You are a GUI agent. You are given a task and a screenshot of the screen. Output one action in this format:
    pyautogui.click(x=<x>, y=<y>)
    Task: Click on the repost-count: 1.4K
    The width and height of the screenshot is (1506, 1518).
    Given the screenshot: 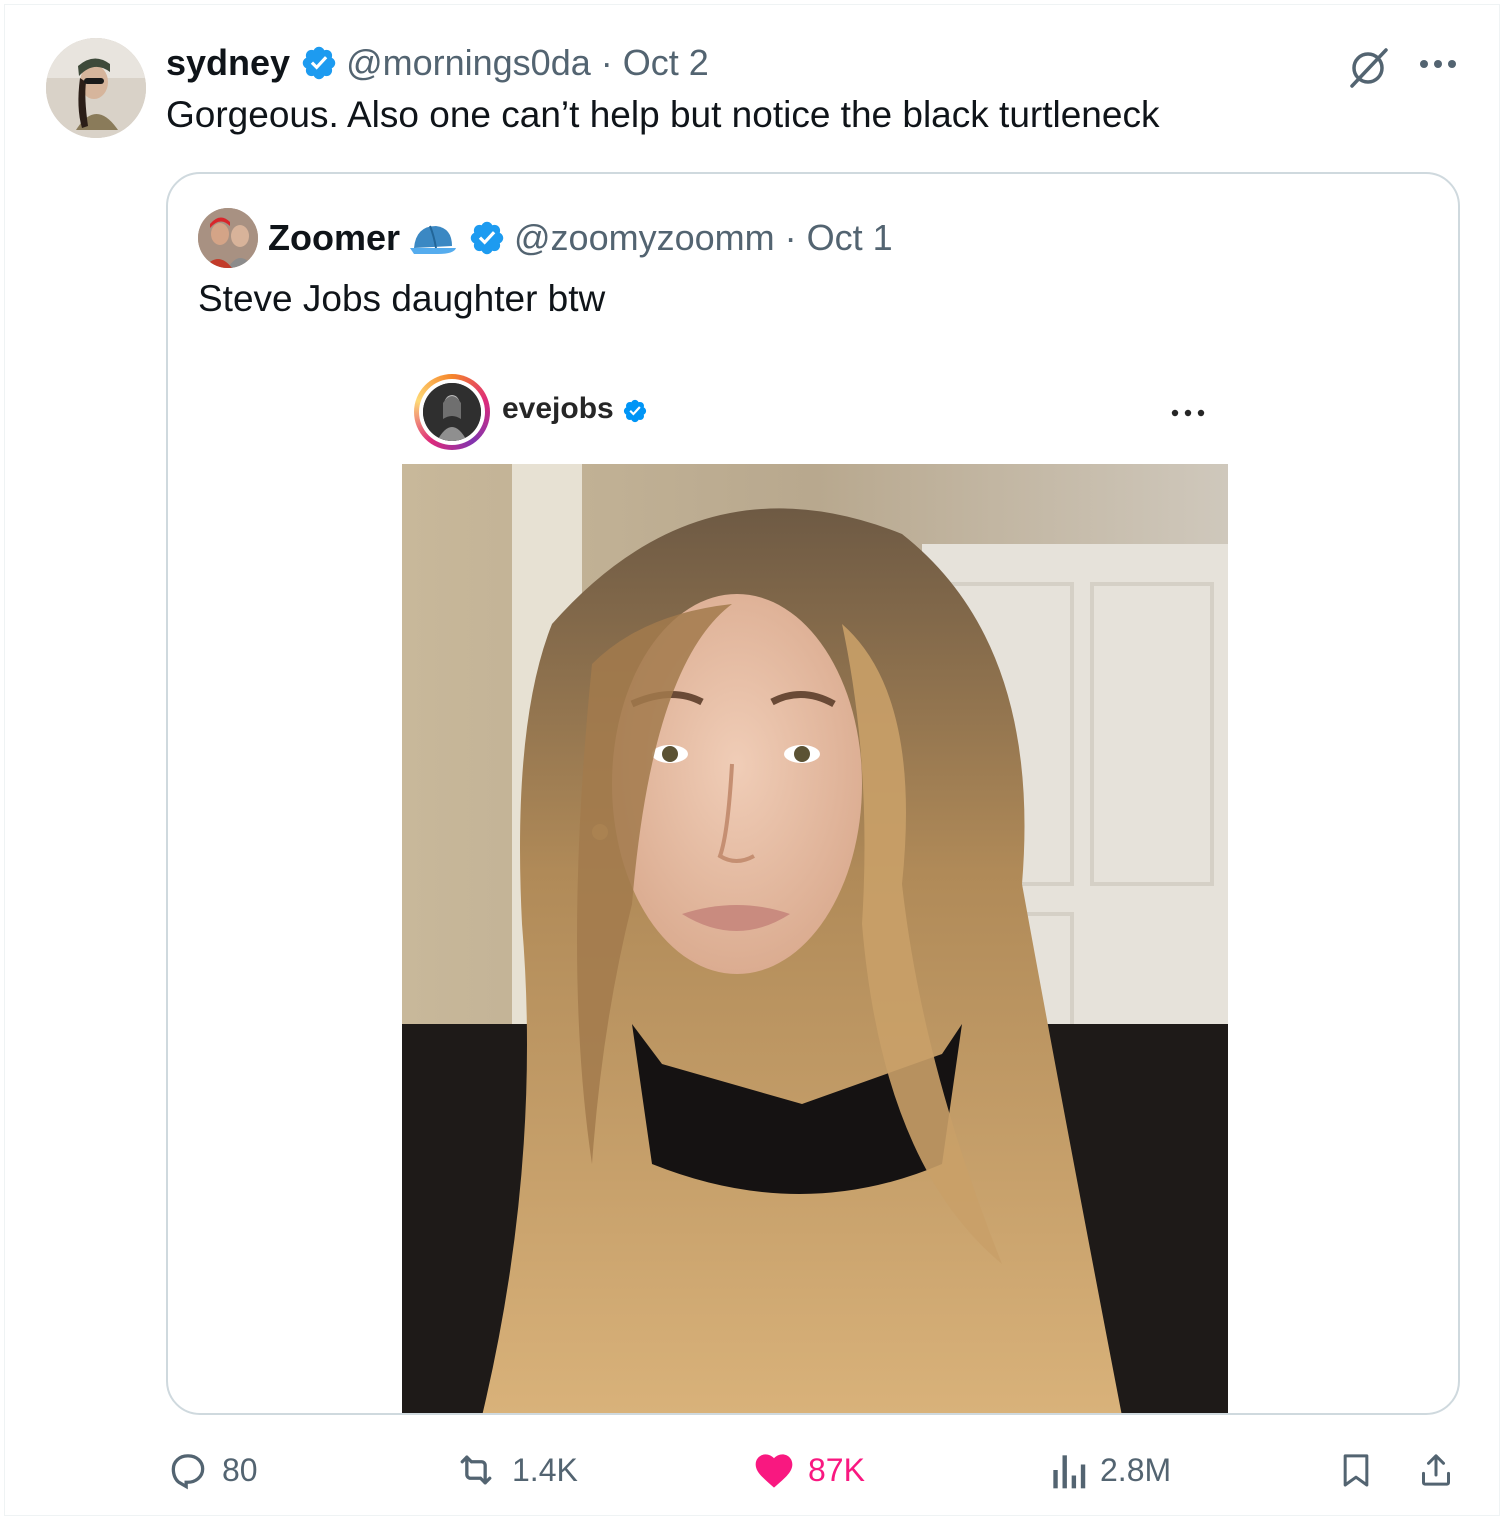 What is the action you would take?
    pyautogui.click(x=545, y=1469)
    